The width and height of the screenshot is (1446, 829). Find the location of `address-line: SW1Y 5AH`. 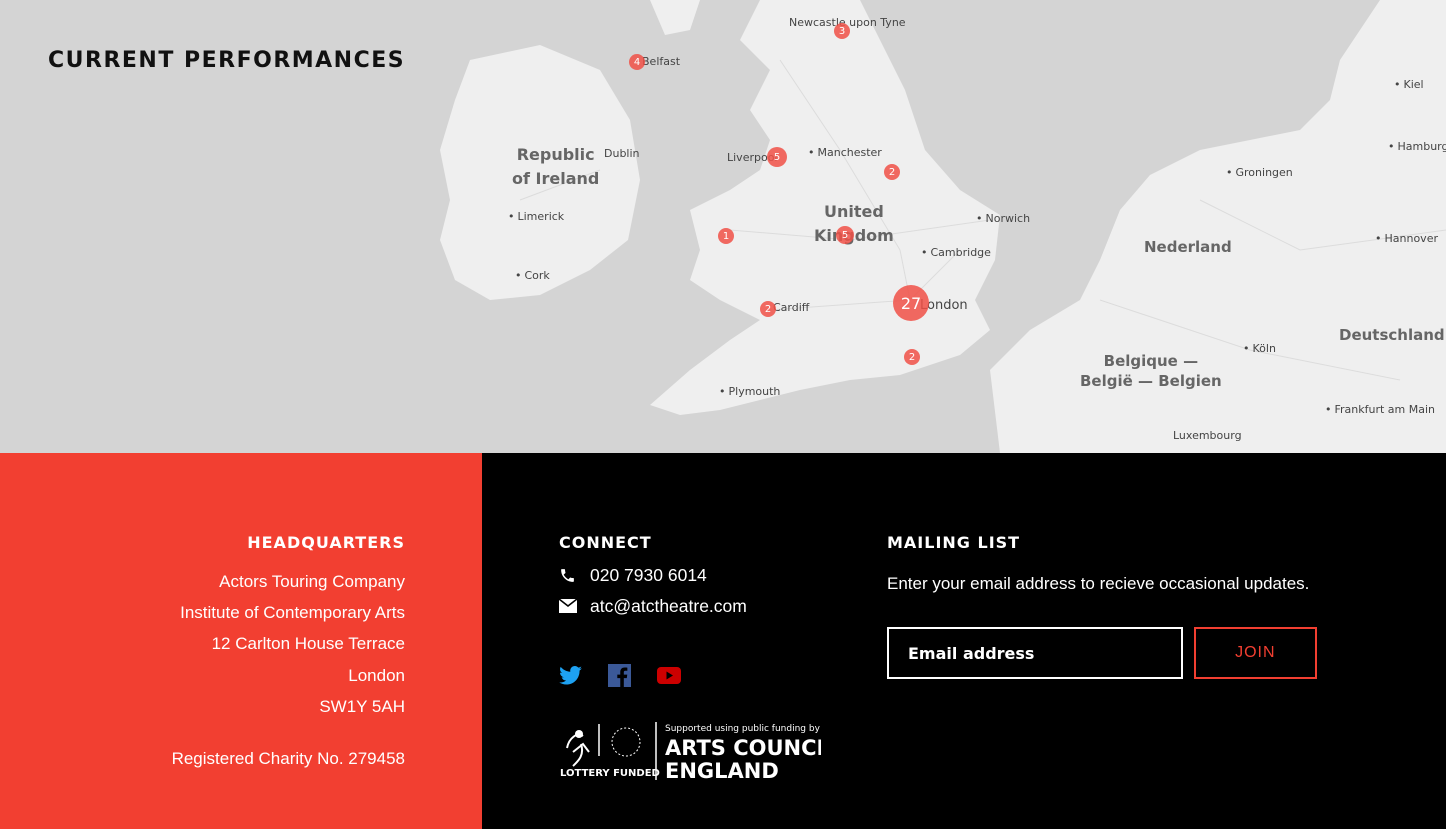

address-line: SW1Y 5AH is located at coordinates (362, 706).